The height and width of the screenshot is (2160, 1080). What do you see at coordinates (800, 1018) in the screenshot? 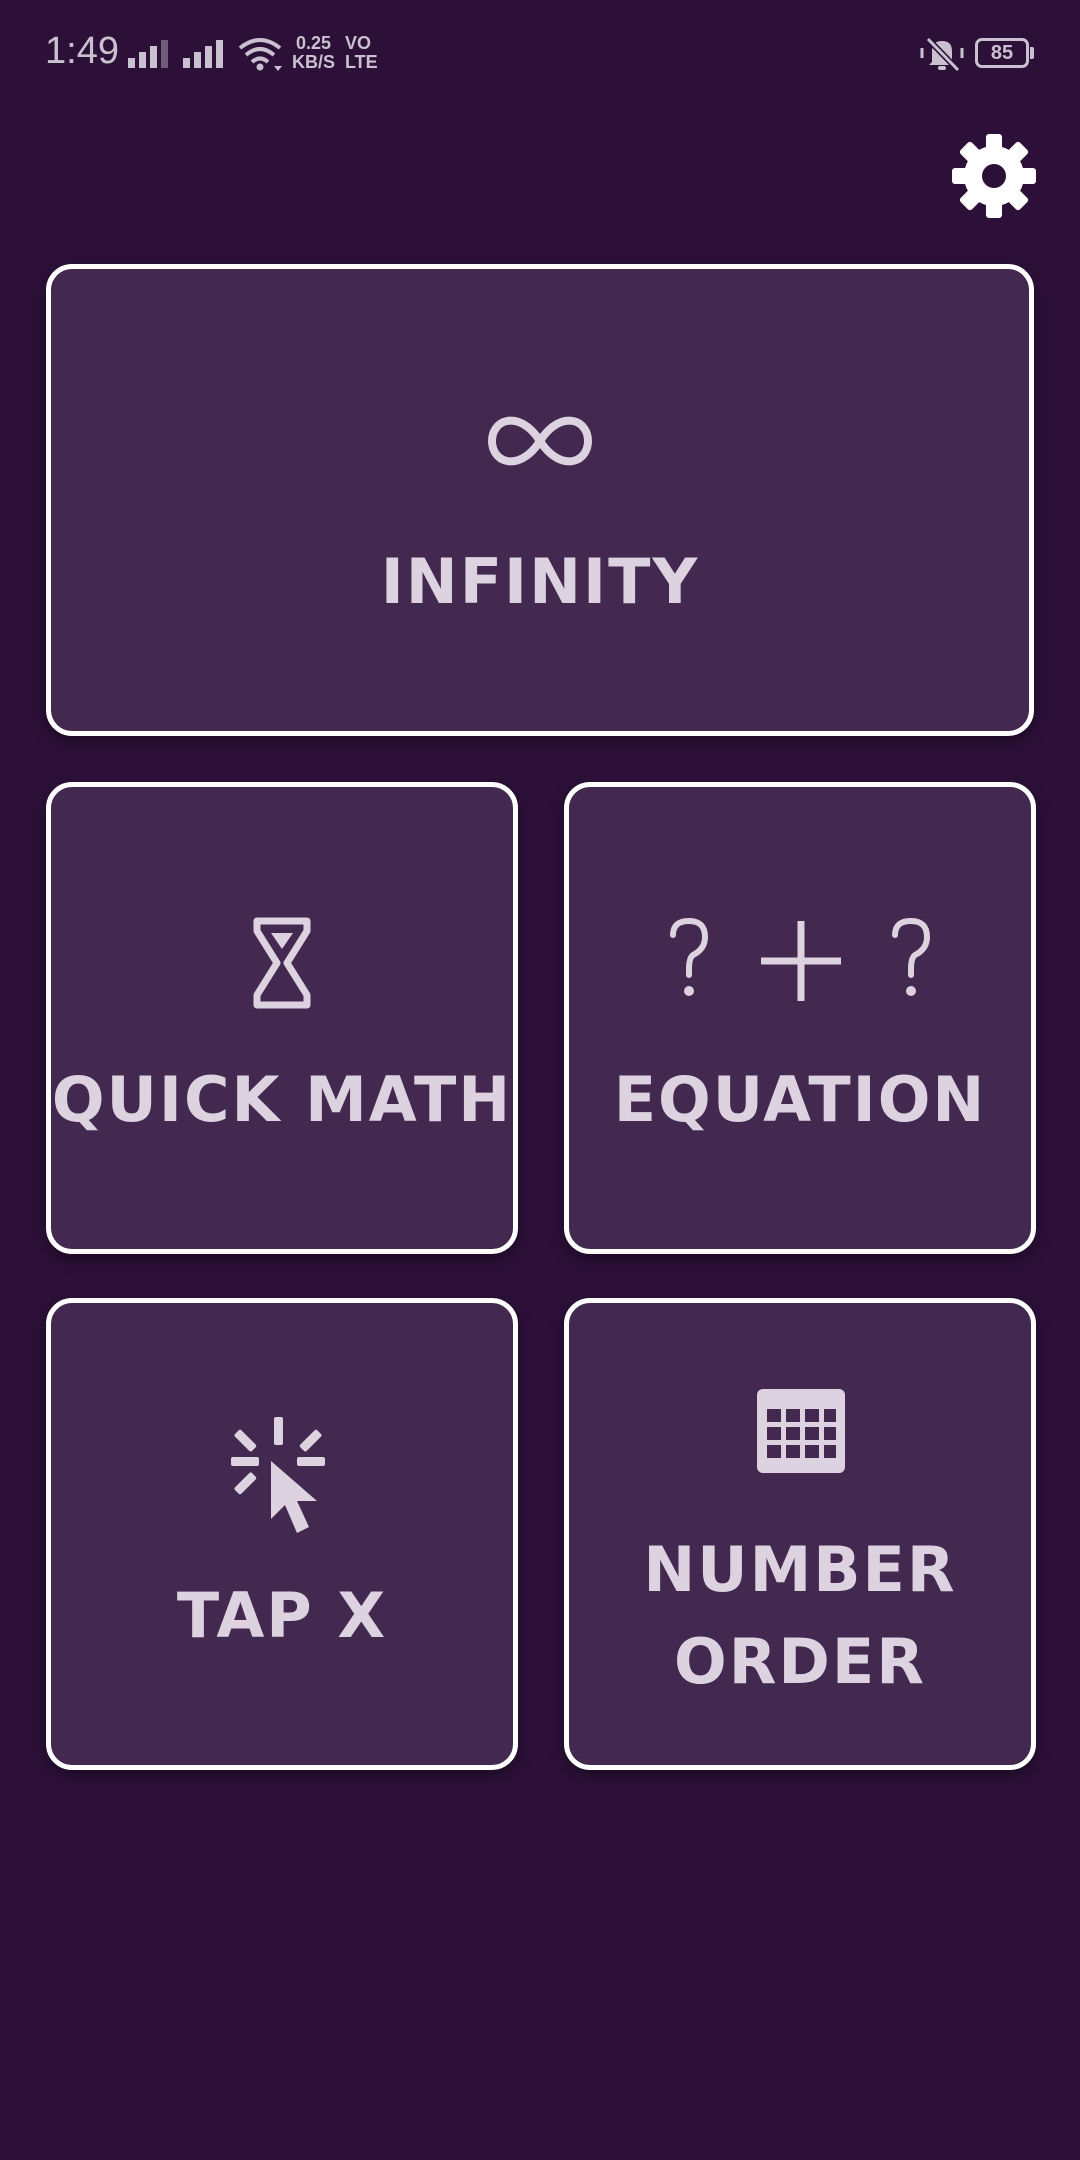
I see `equation-mode-button: EQUATION` at bounding box center [800, 1018].